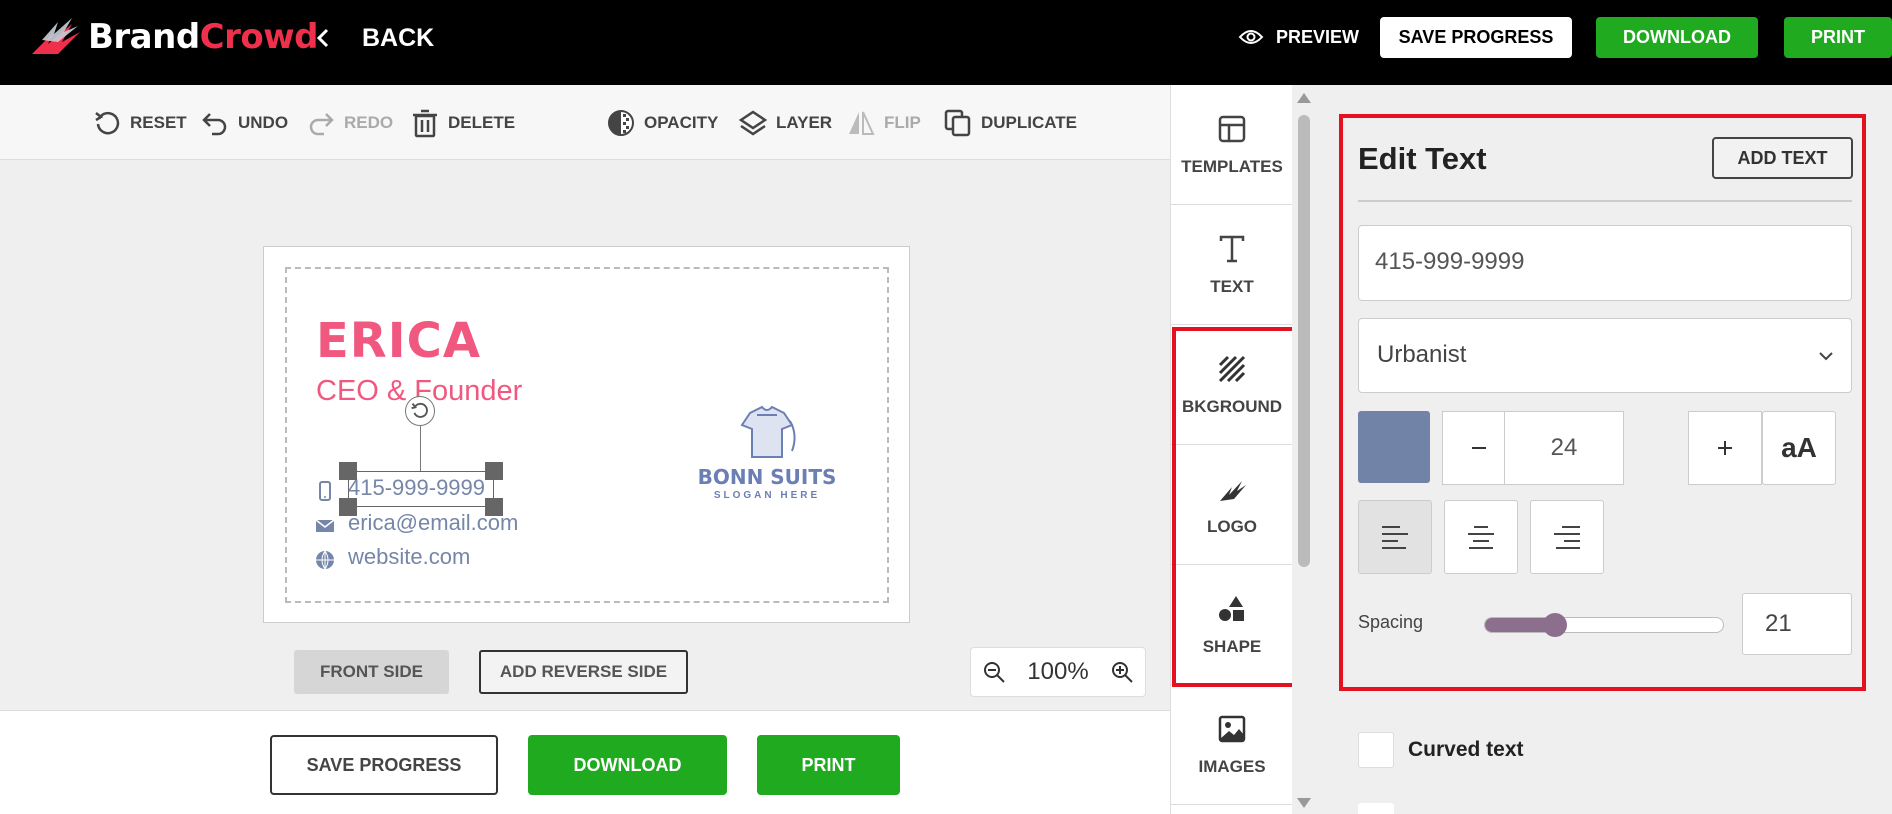 The height and width of the screenshot is (814, 1892). Describe the element at coordinates (214, 124) in the screenshot. I see `undo-icon` at that location.